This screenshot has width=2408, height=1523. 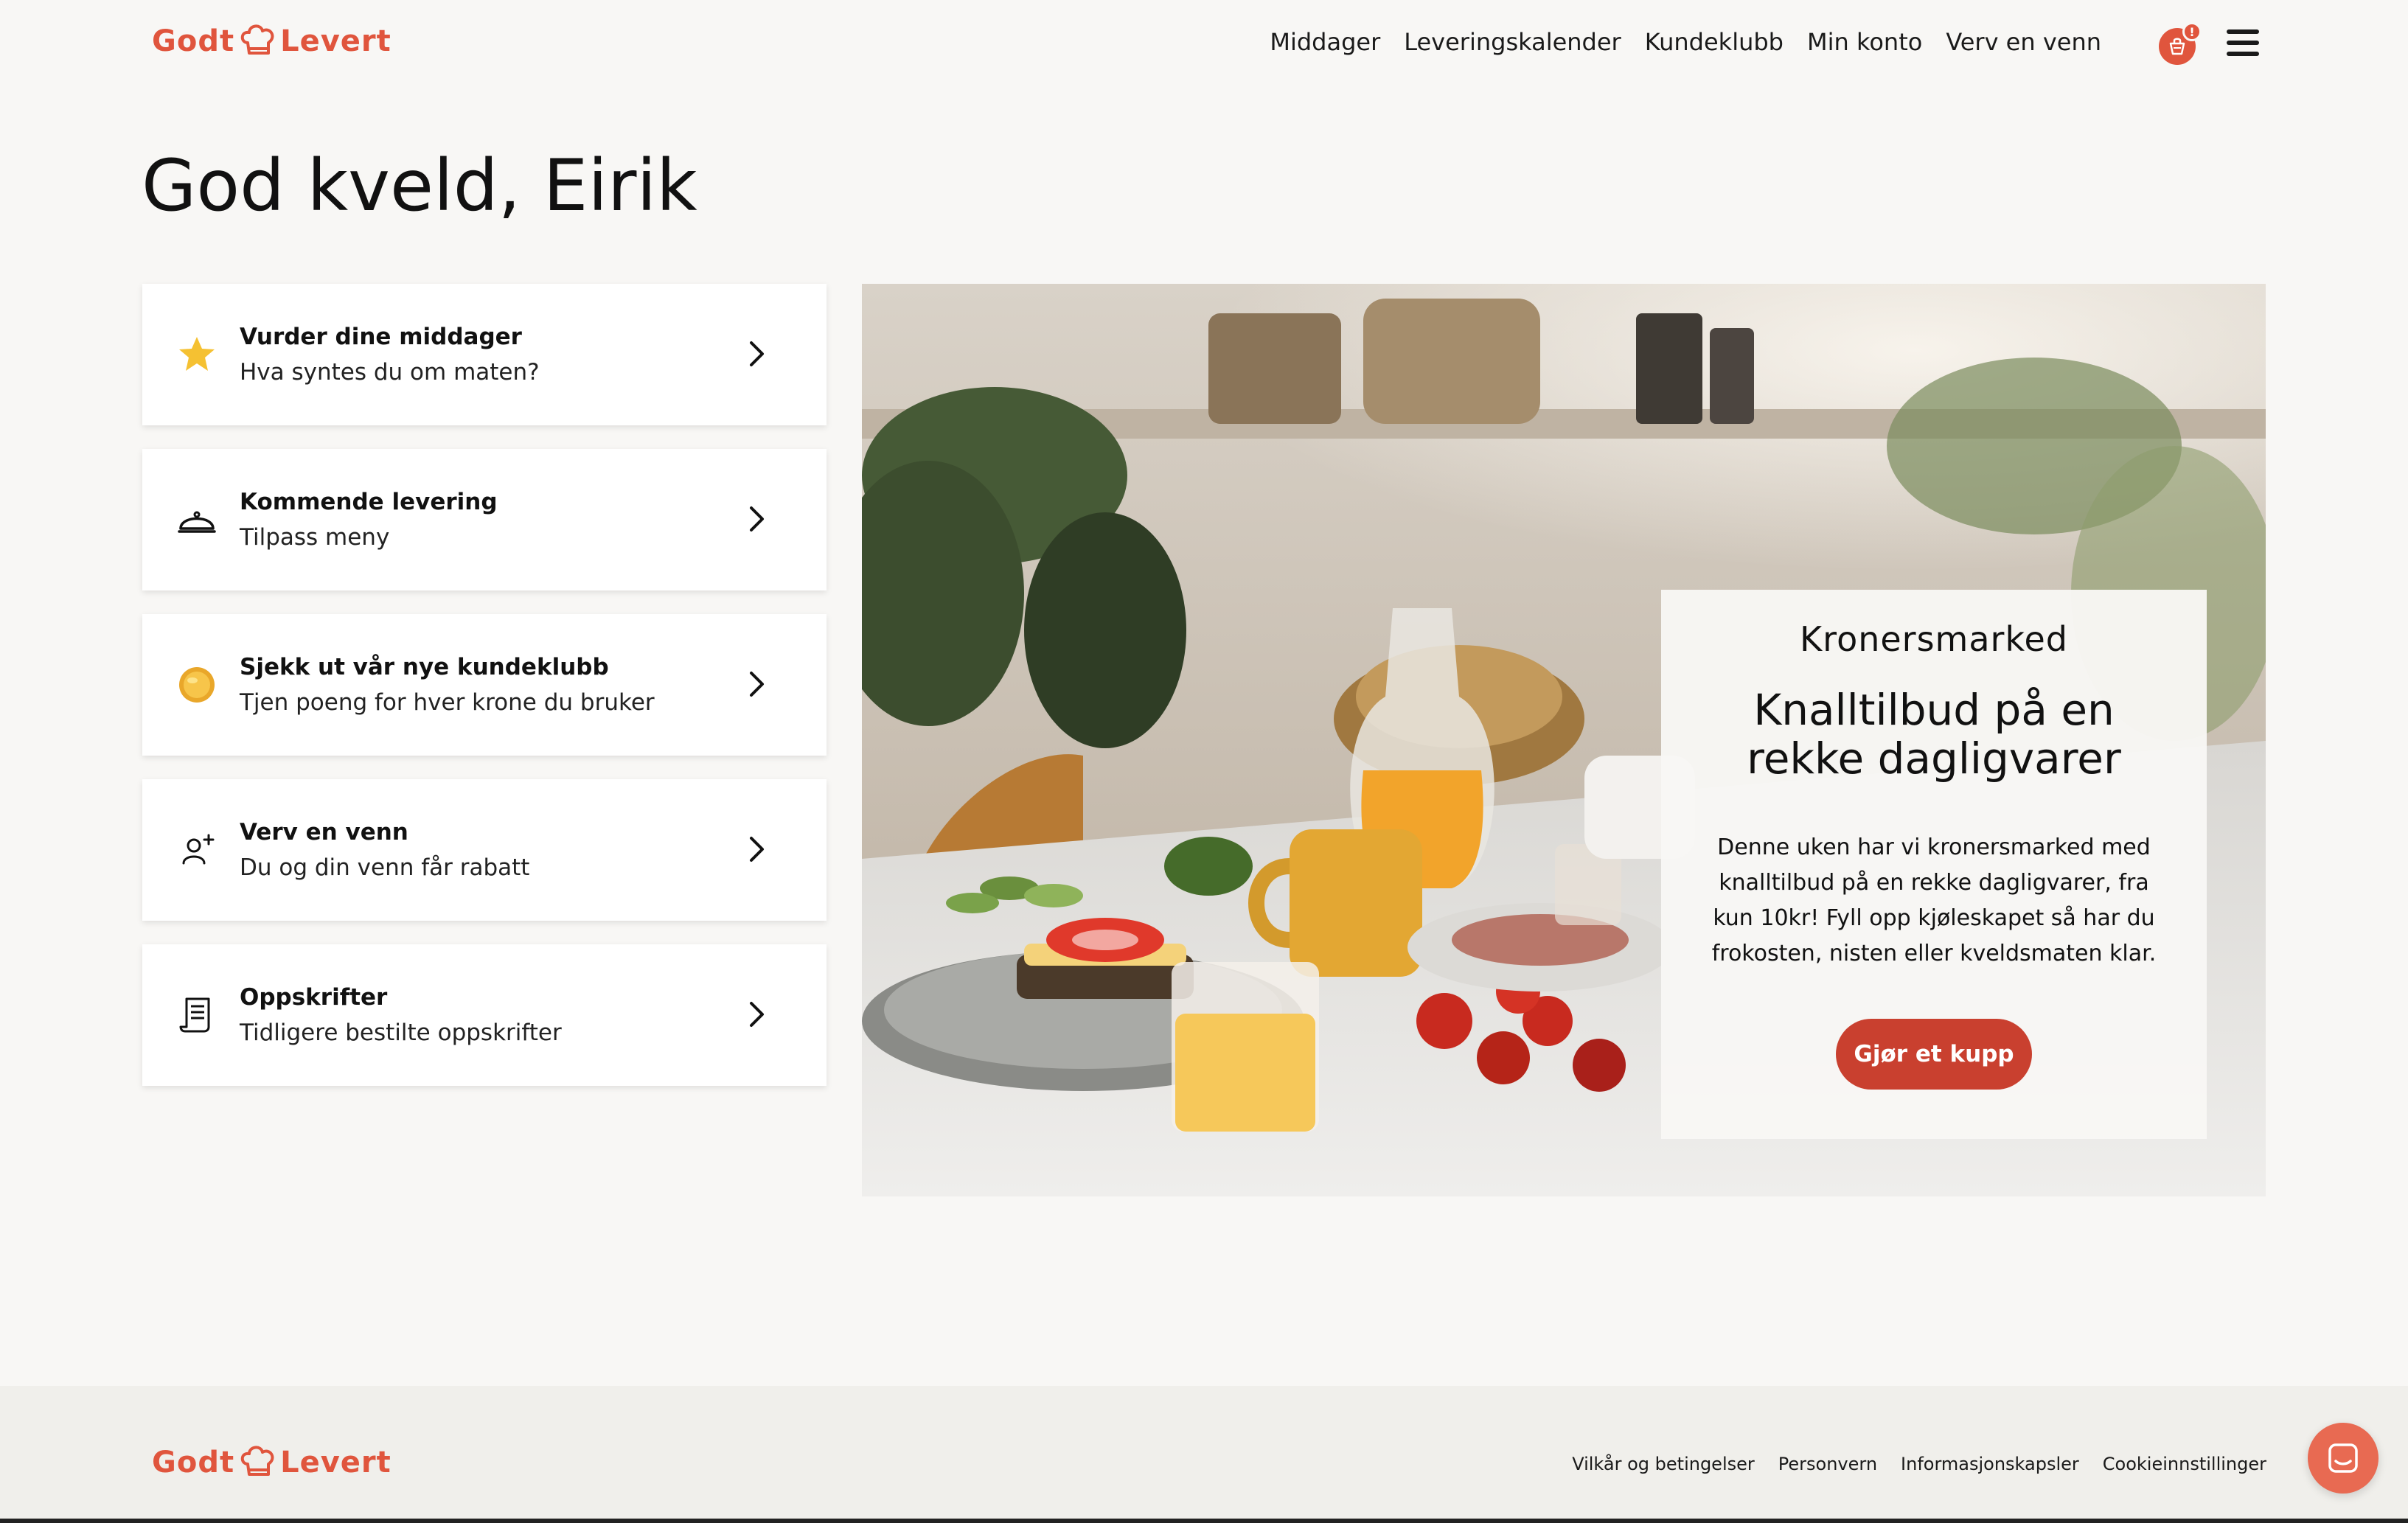 I want to click on footer-link-cookies: Informasjonskapsler, so click(x=1990, y=1464).